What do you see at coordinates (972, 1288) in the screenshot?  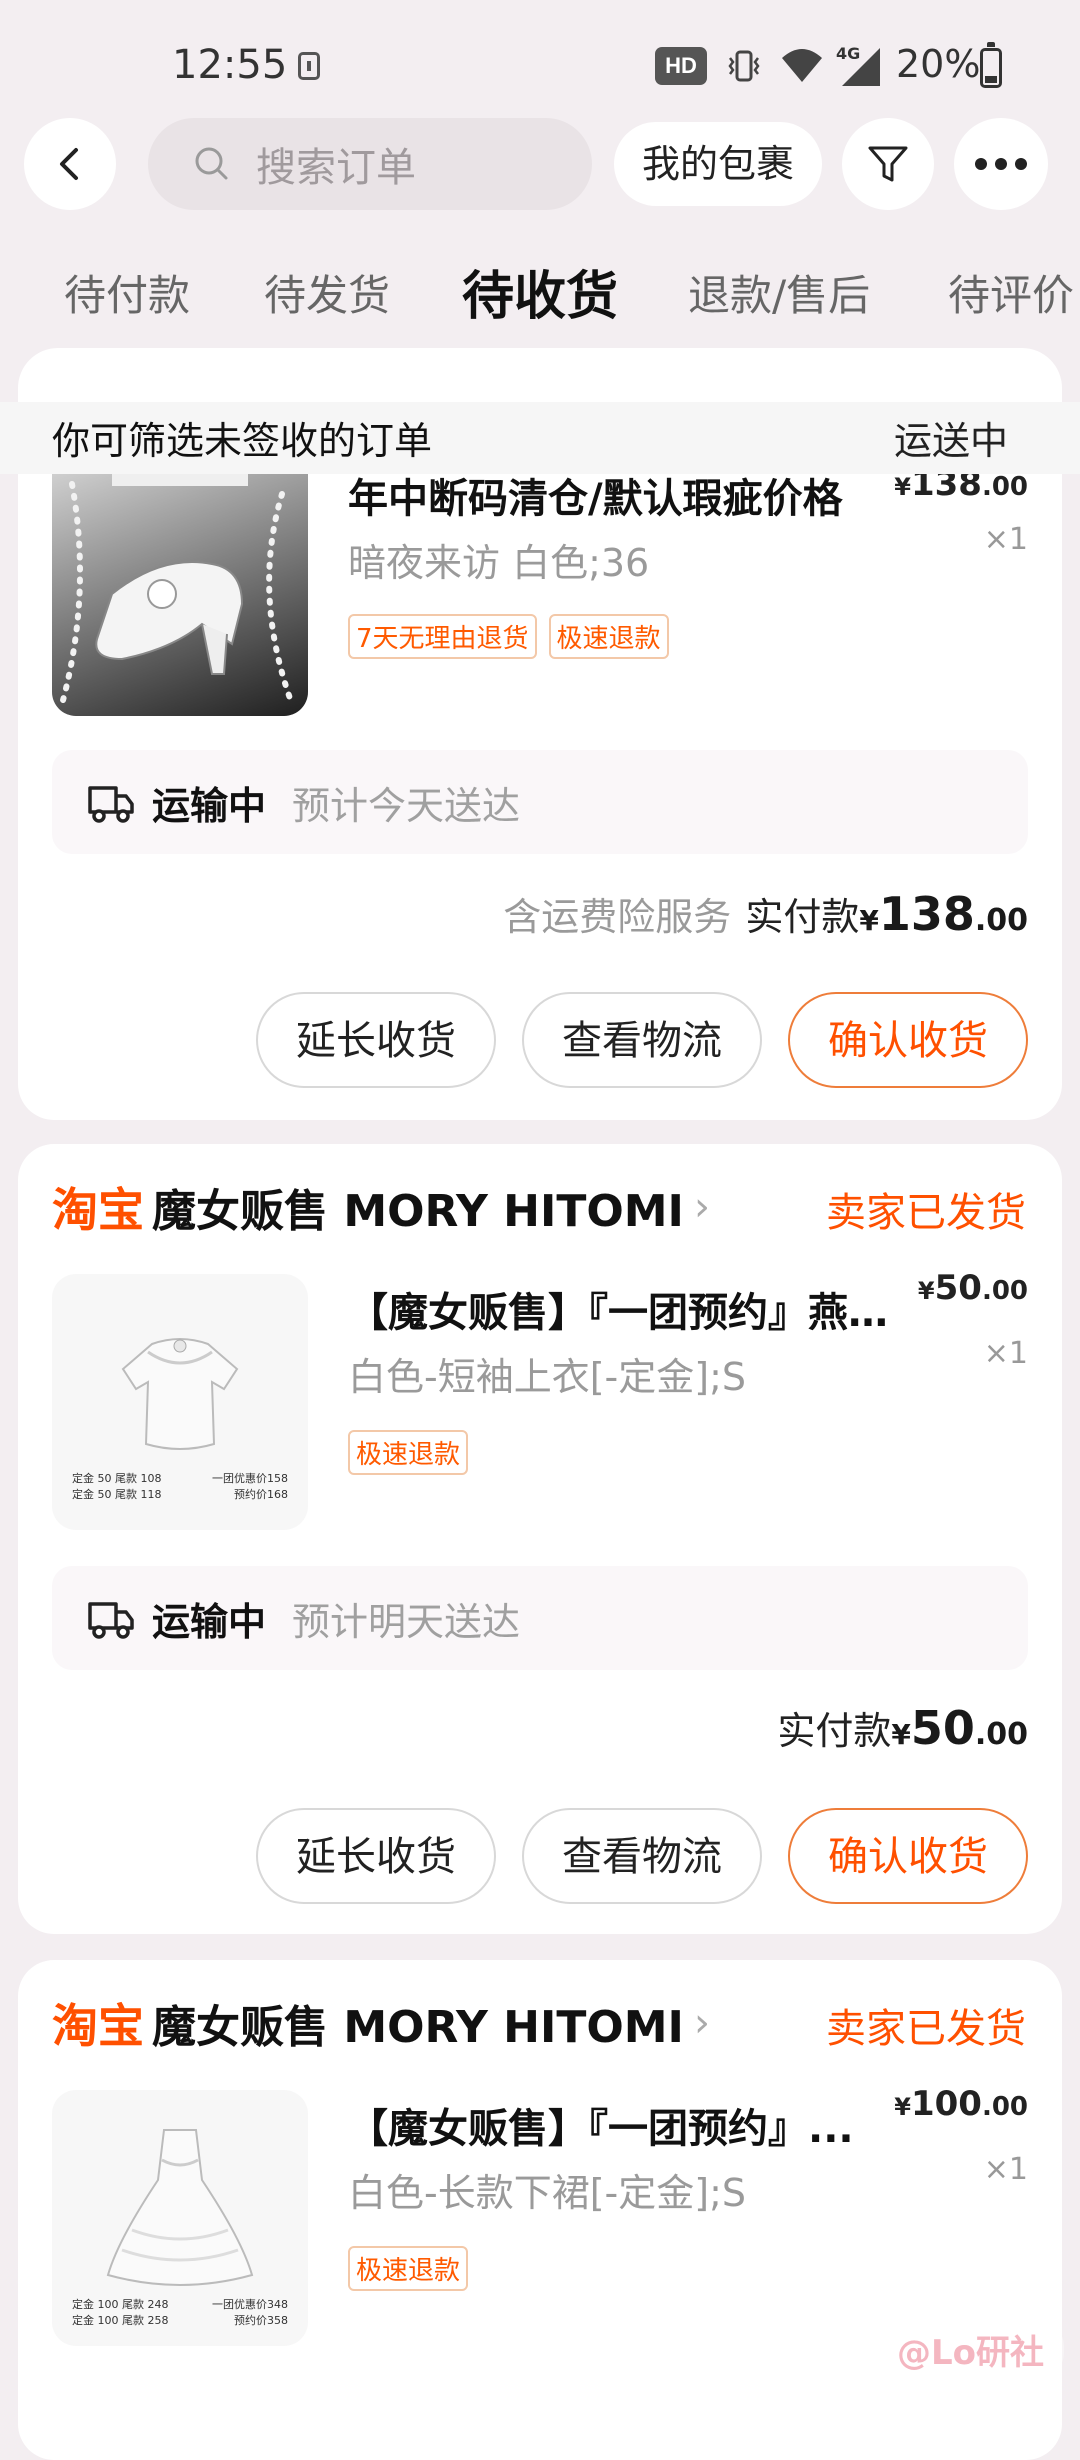 I see `product-price: ¥50.00` at bounding box center [972, 1288].